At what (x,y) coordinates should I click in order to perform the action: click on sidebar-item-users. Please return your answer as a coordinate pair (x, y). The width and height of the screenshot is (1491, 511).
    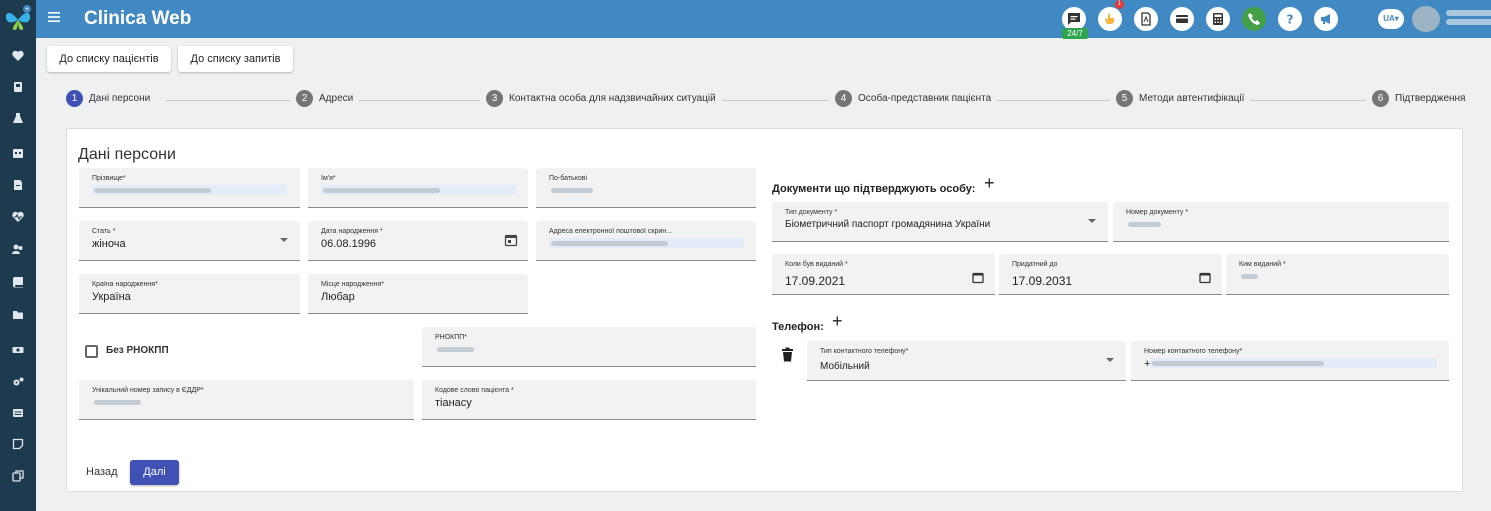
    Looking at the image, I should click on (18, 249).